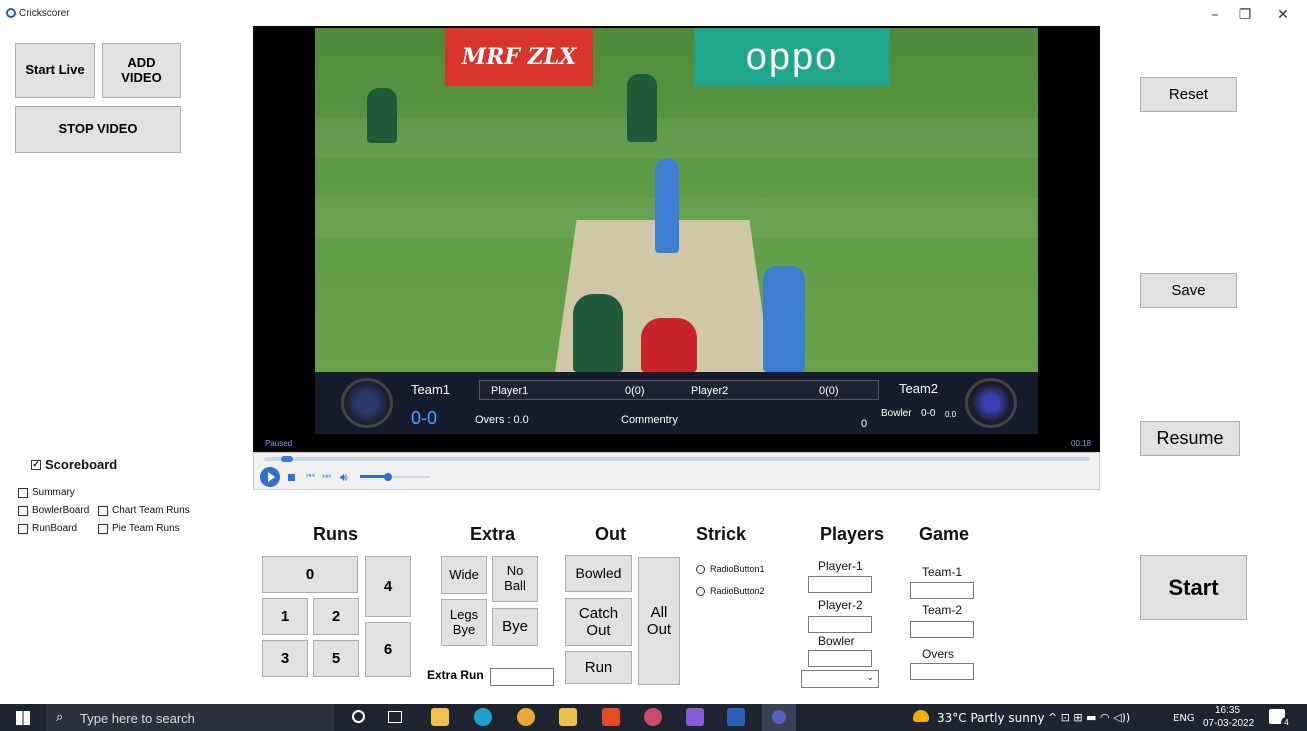  Describe the element at coordinates (676, 471) in the screenshot. I see `video-controls: ⏮ ⏭ 🔊︎` at that location.